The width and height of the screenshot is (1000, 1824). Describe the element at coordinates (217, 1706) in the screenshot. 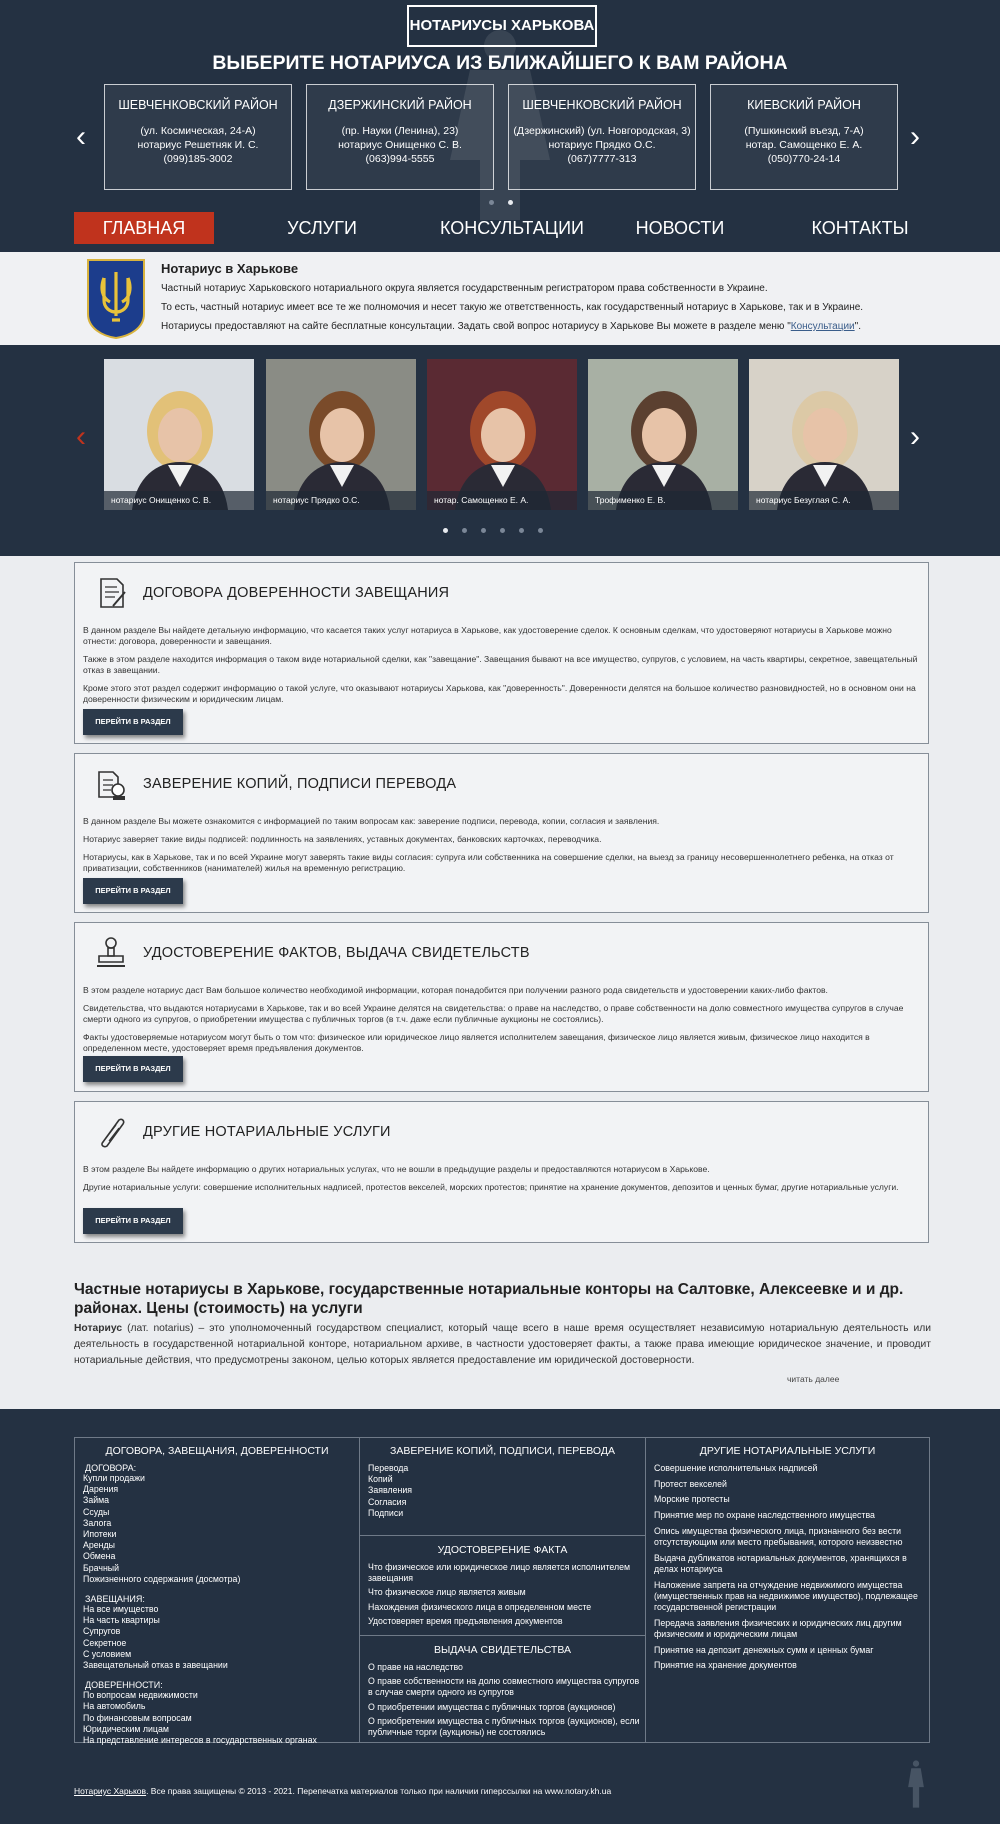

I see `footer-link: На автомобиль` at that location.